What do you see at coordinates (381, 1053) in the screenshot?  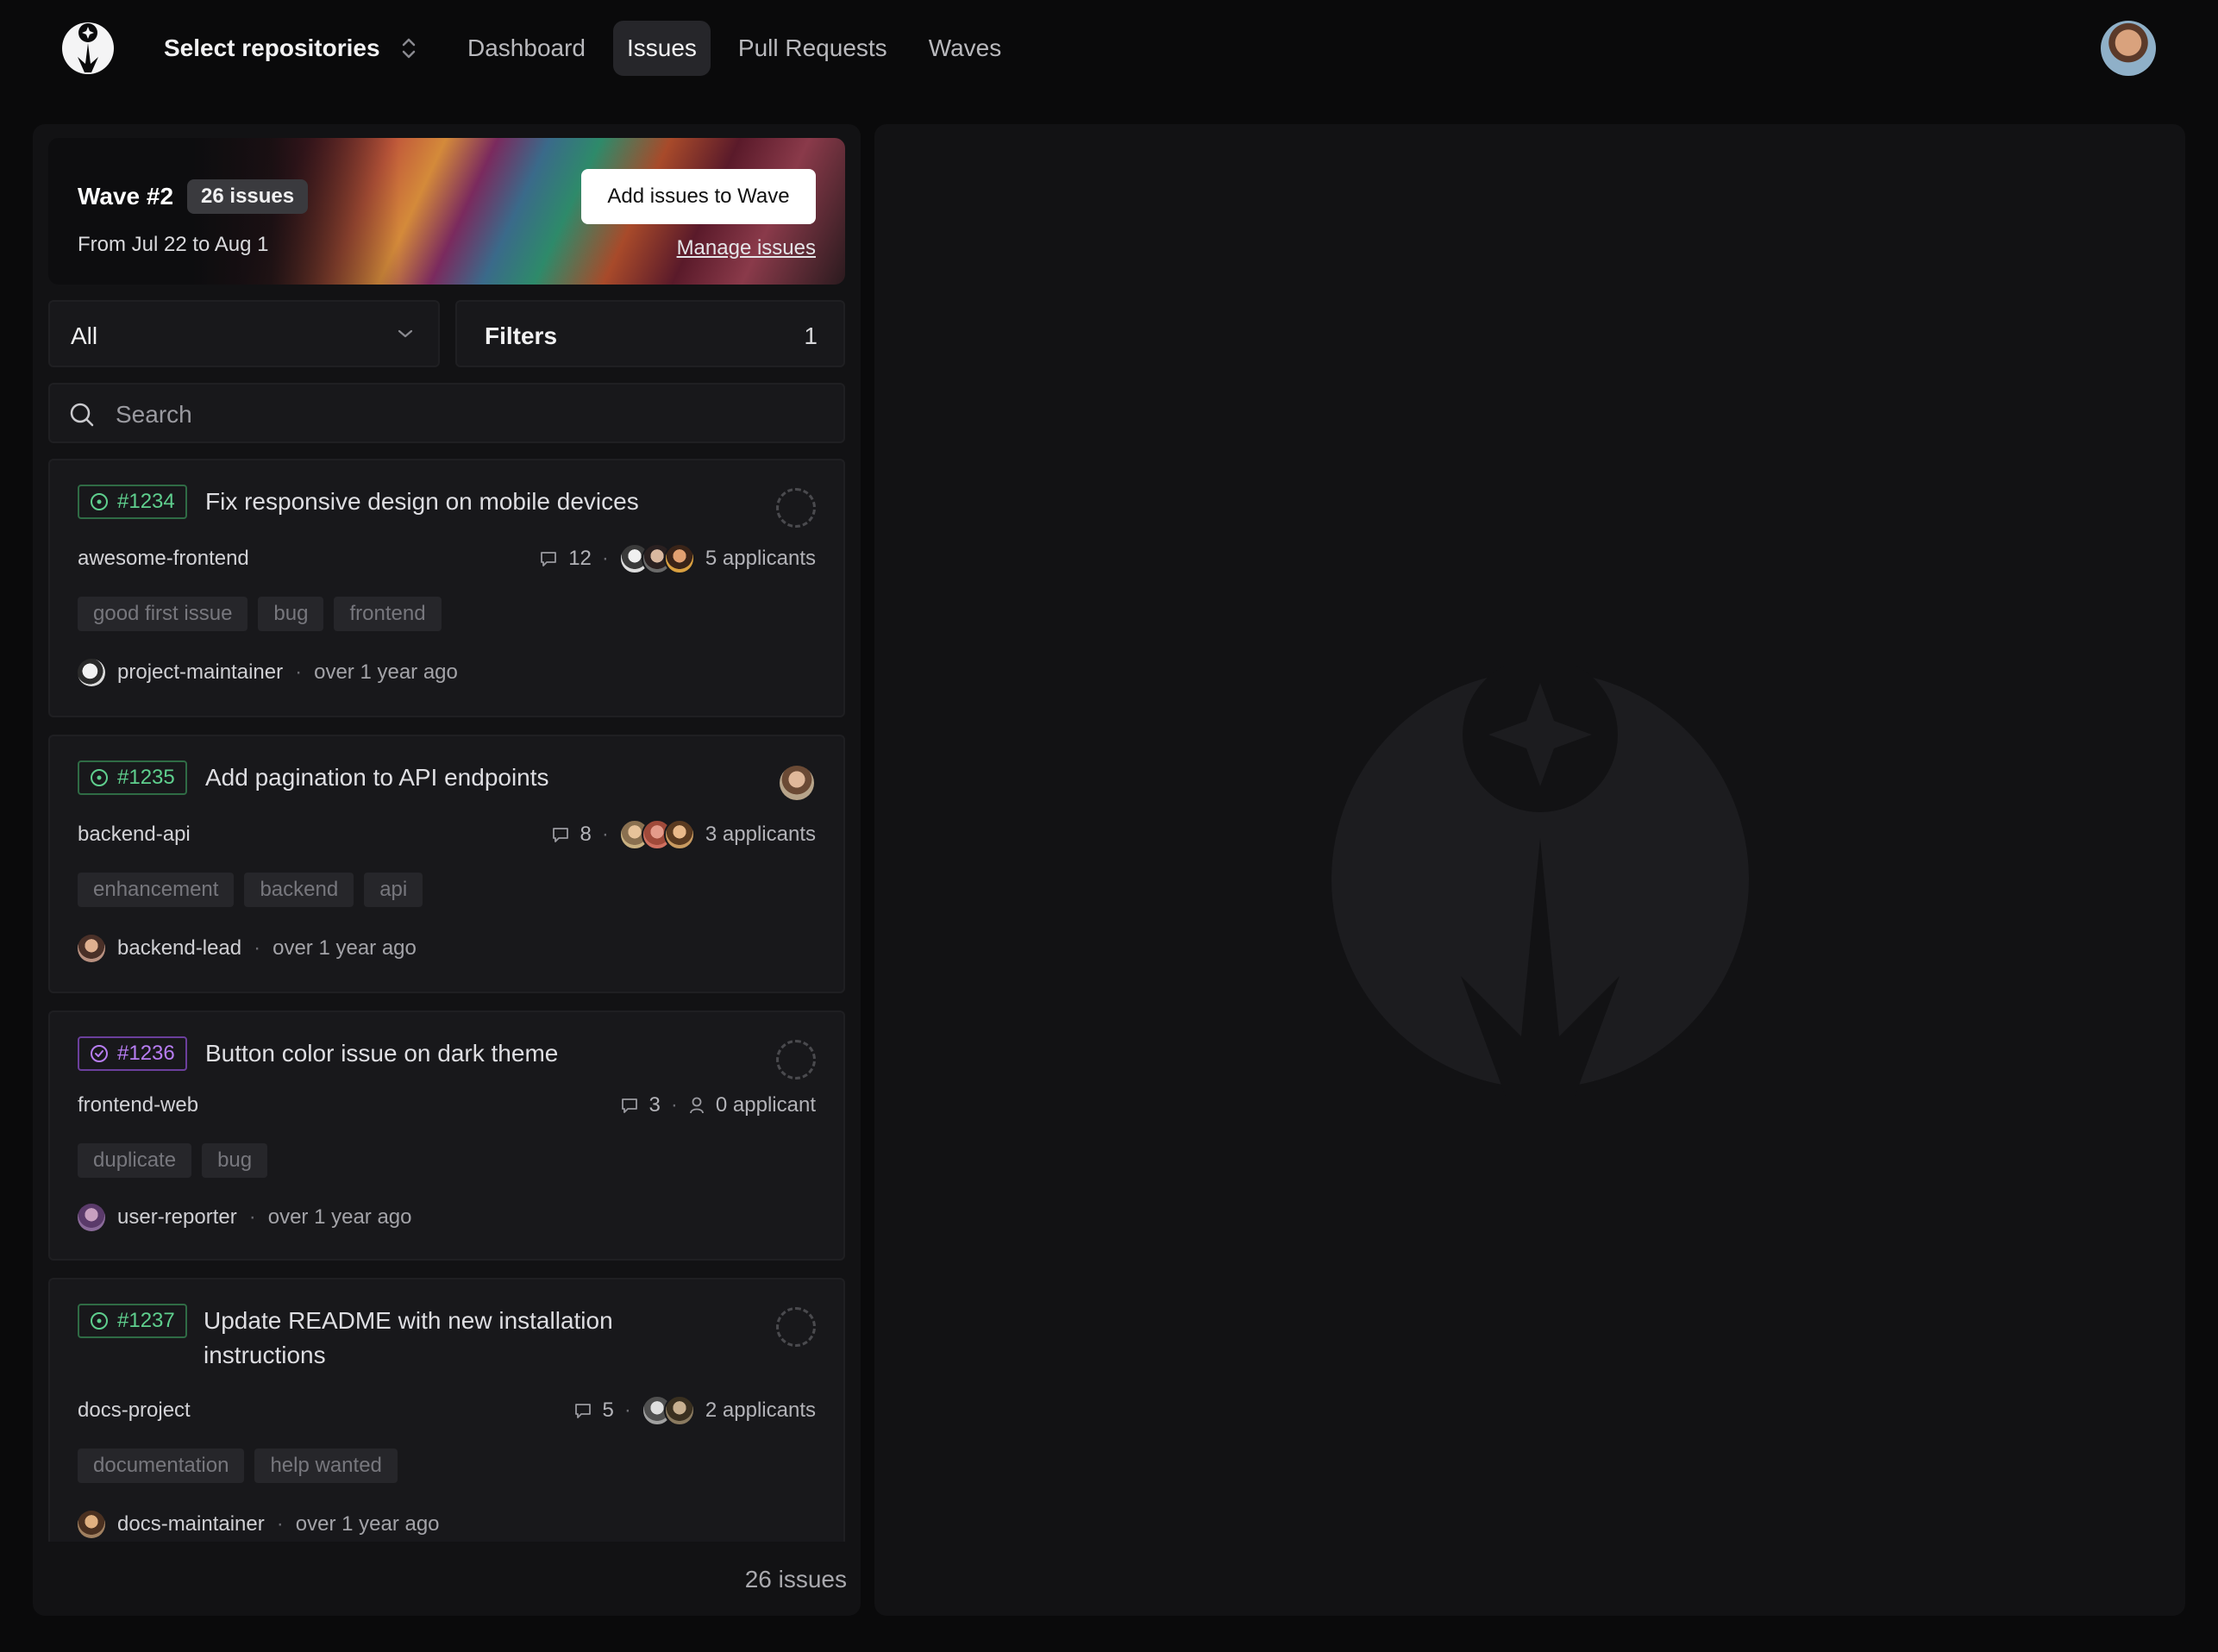 I see `issue-title: Button color issue on dark theme` at bounding box center [381, 1053].